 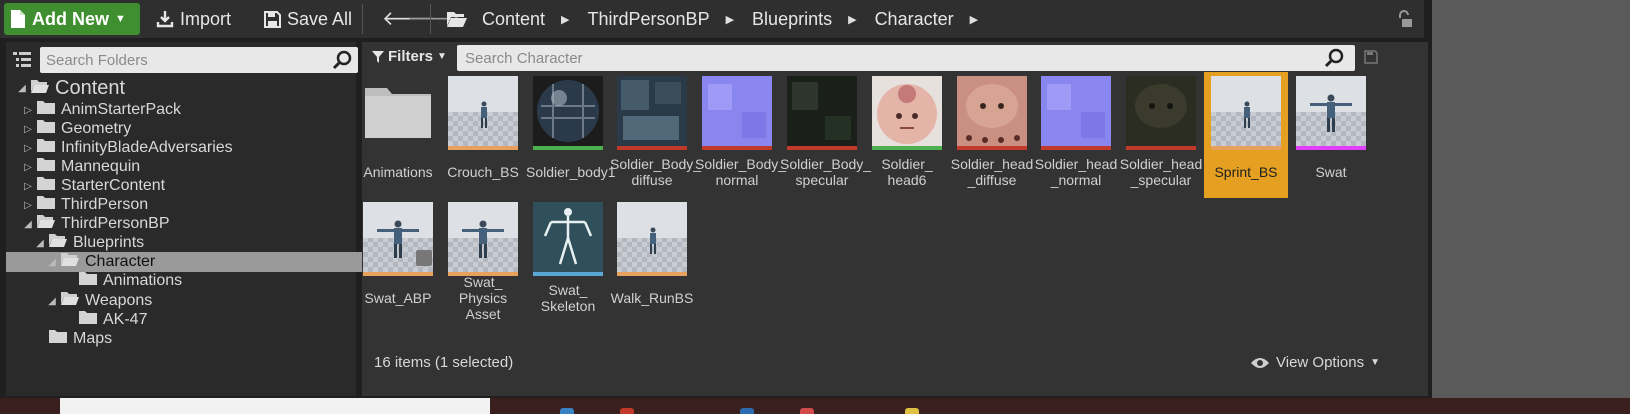 I want to click on folder-tree-item: ◢ Character, so click(x=199, y=262).